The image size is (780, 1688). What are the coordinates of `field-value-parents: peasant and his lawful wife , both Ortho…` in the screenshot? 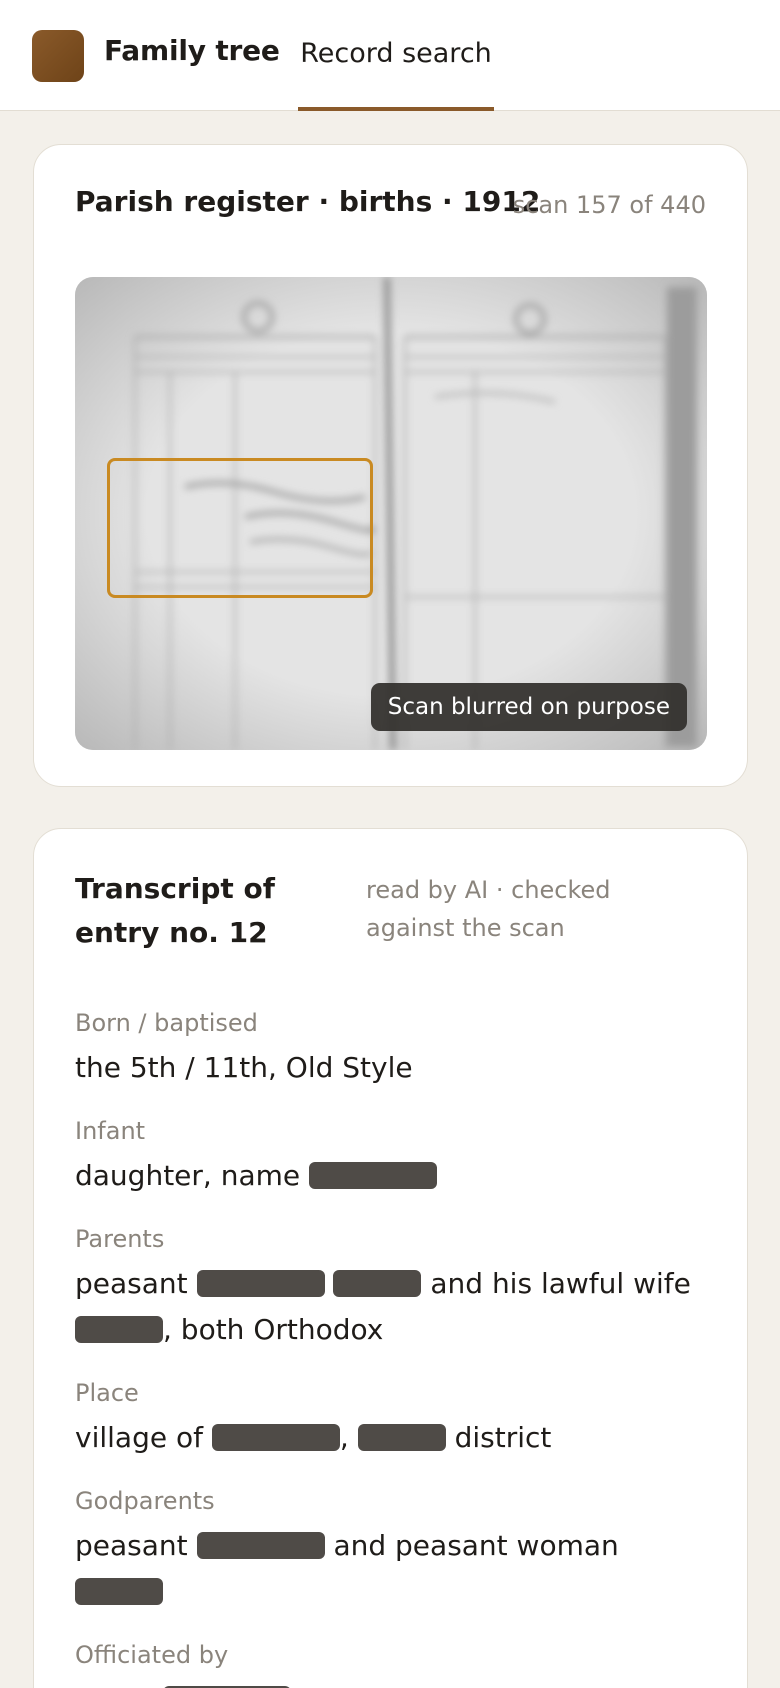 It's located at (395, 1307).